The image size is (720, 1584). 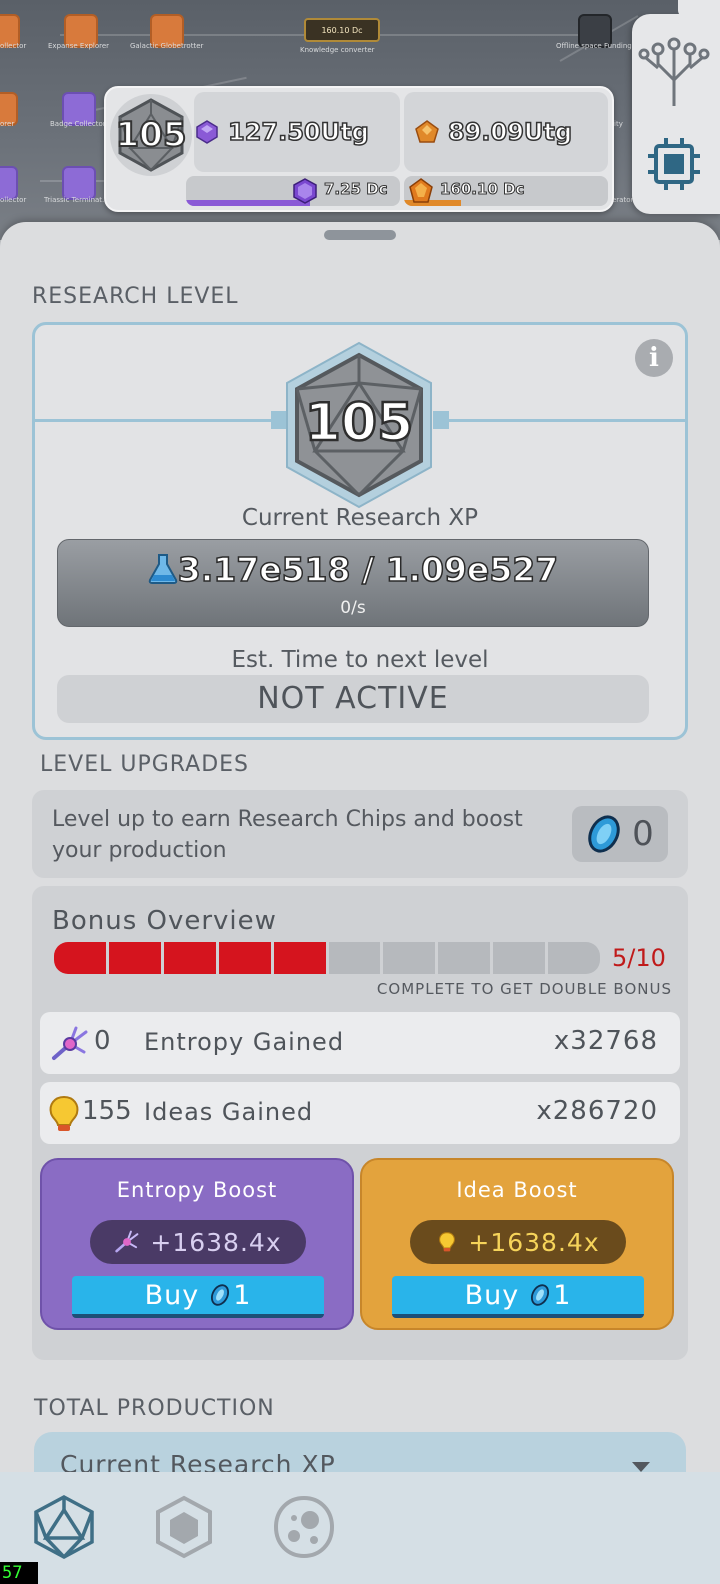 I want to click on research-chip-counter: 0, so click(x=620, y=834).